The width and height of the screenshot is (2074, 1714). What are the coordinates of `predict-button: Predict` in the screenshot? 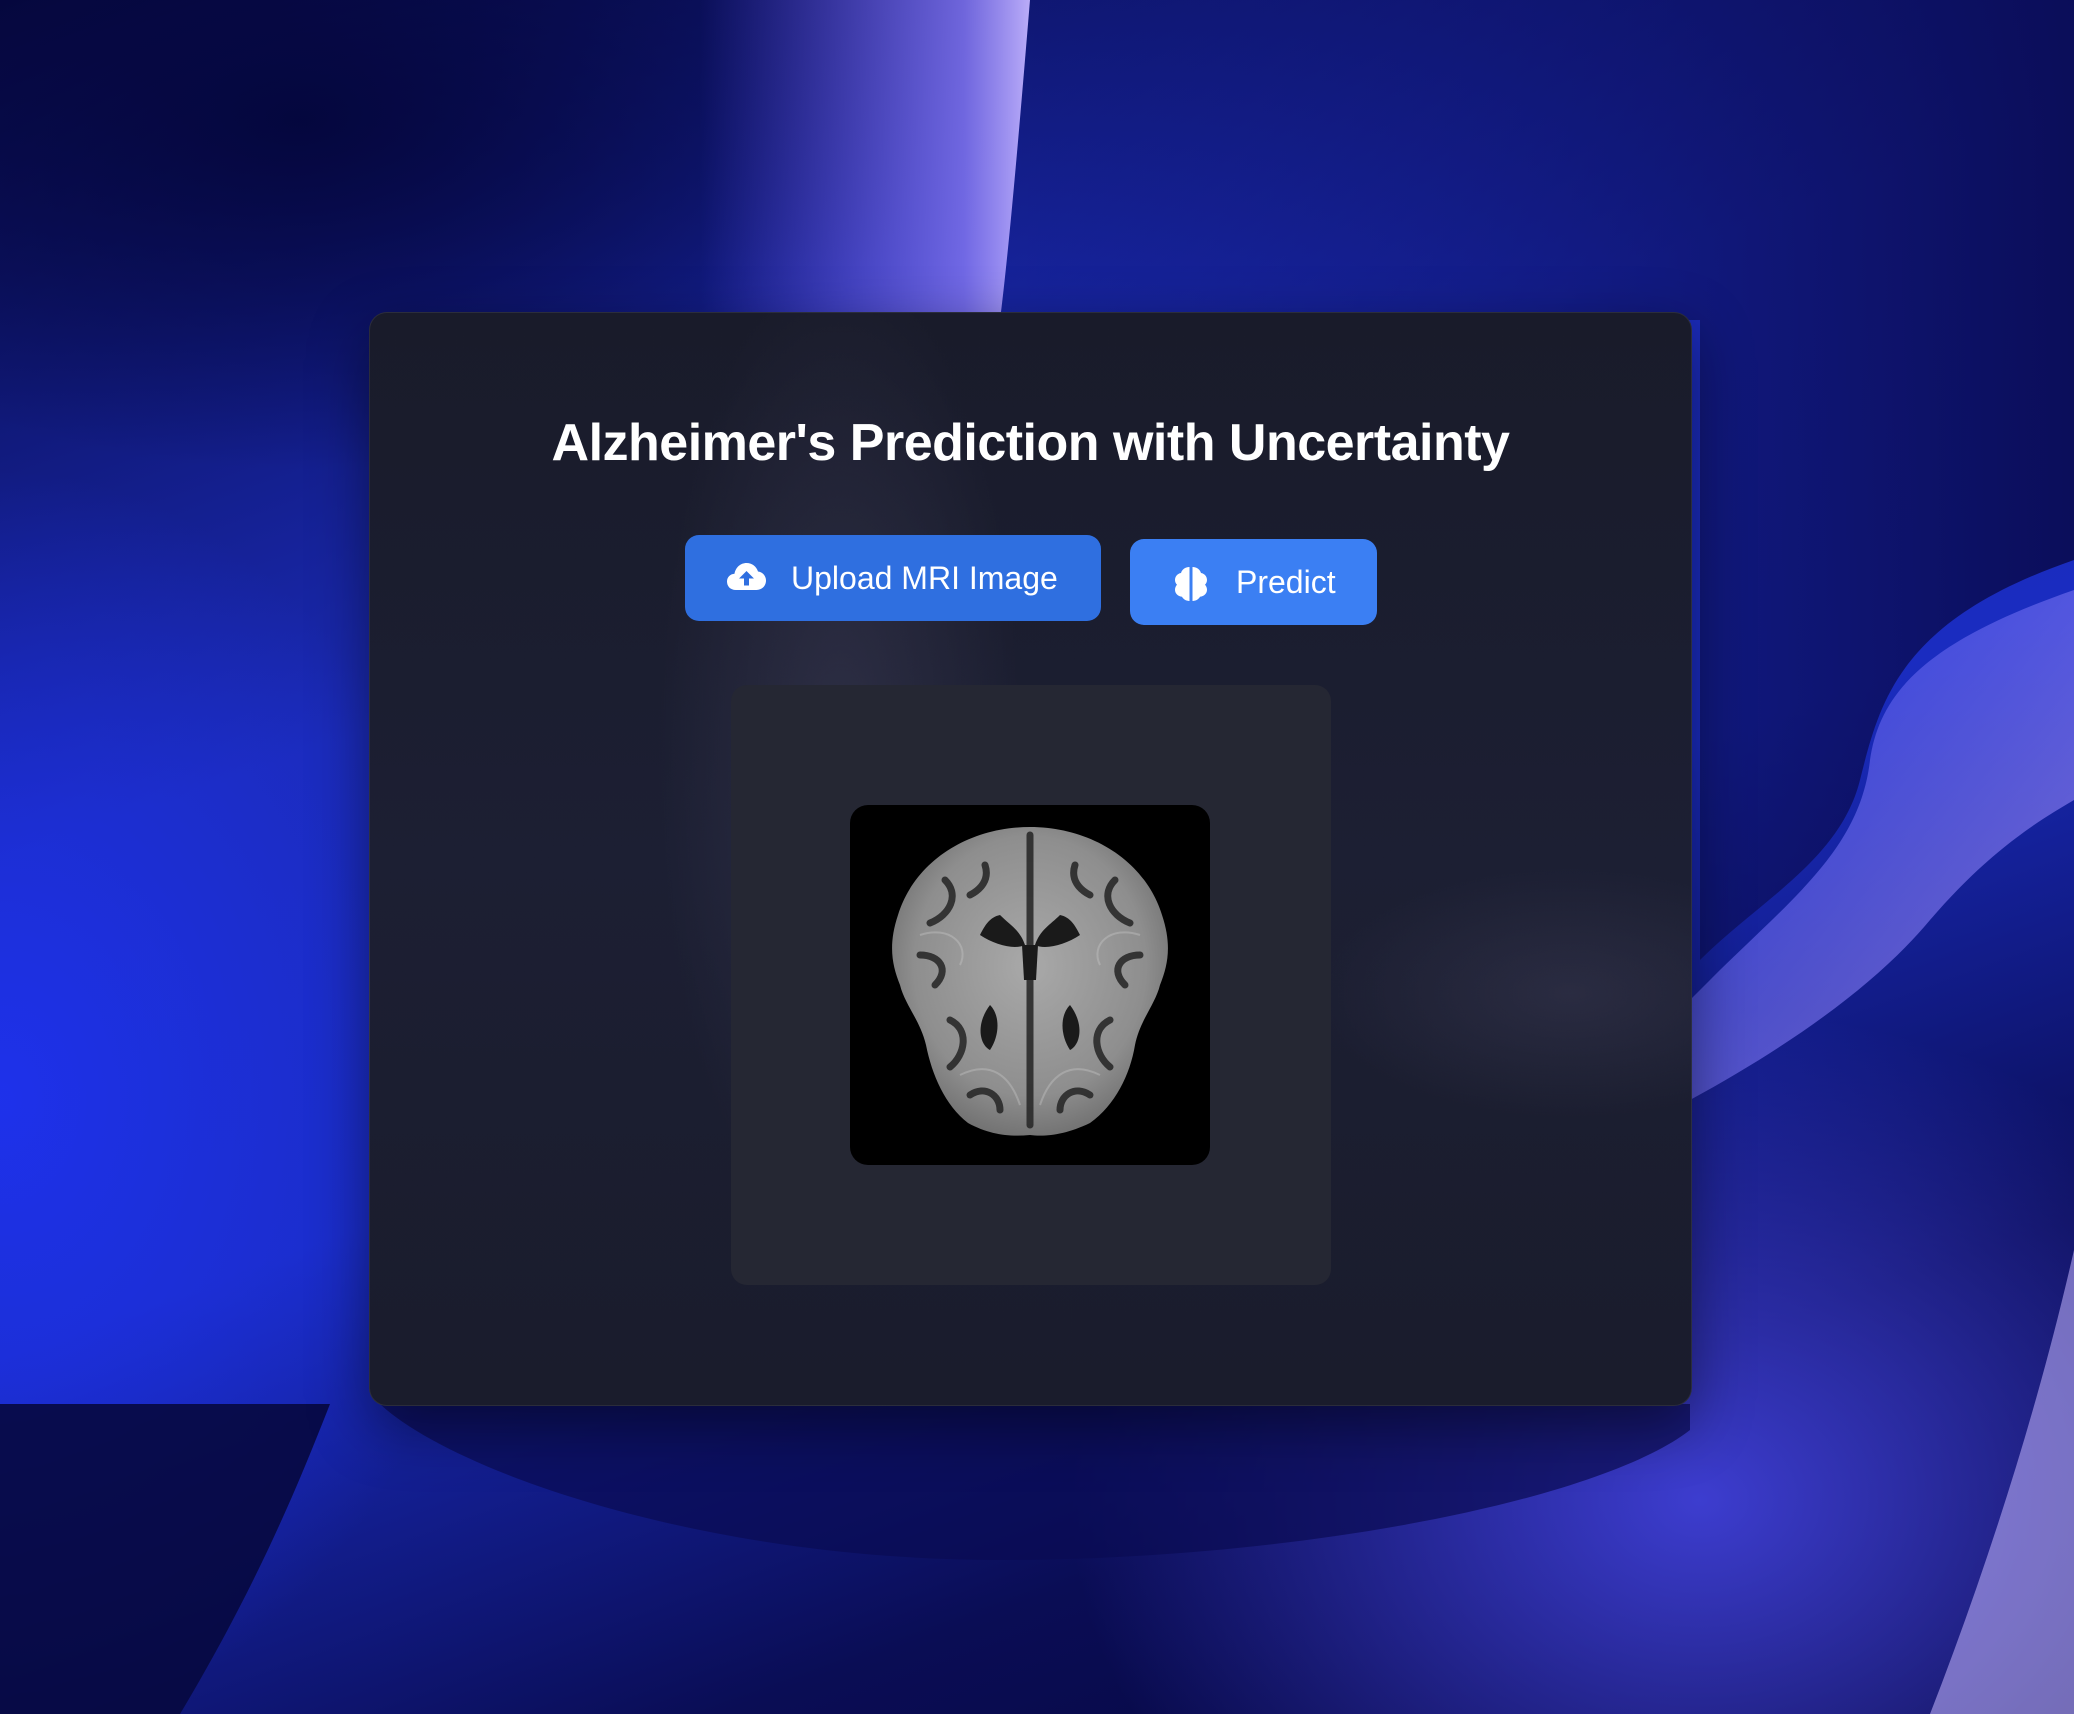 It's located at (1253, 582).